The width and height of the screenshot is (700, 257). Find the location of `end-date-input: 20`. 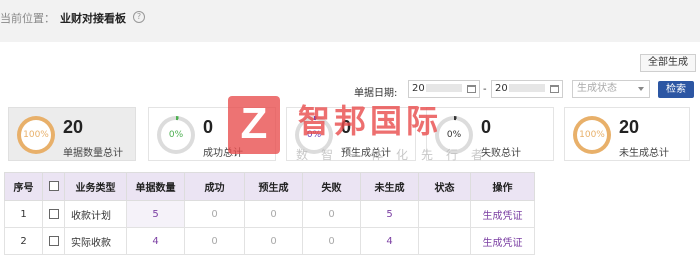

end-date-input: 20 is located at coordinates (527, 89).